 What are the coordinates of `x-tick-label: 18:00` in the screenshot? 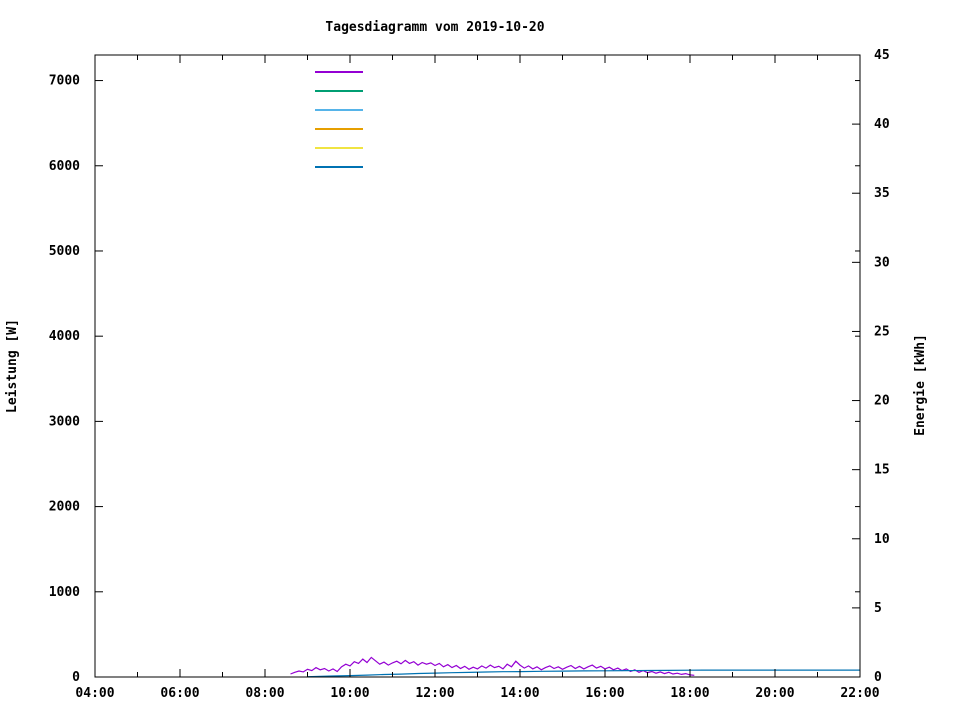 It's located at (689, 693).